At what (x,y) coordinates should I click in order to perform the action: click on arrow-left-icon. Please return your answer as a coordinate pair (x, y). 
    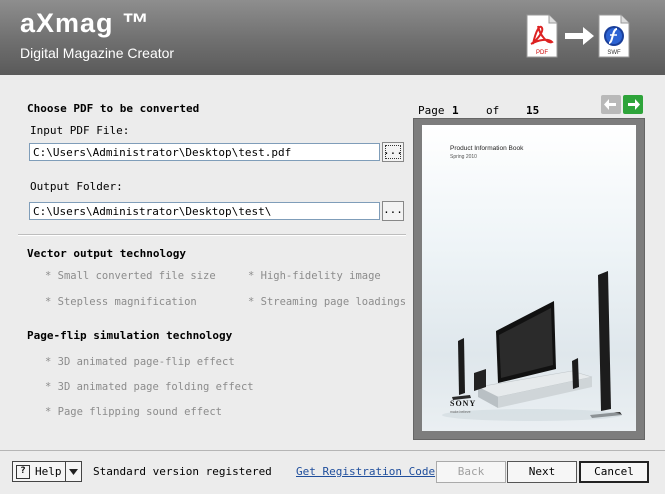
    Looking at the image, I should click on (610, 104).